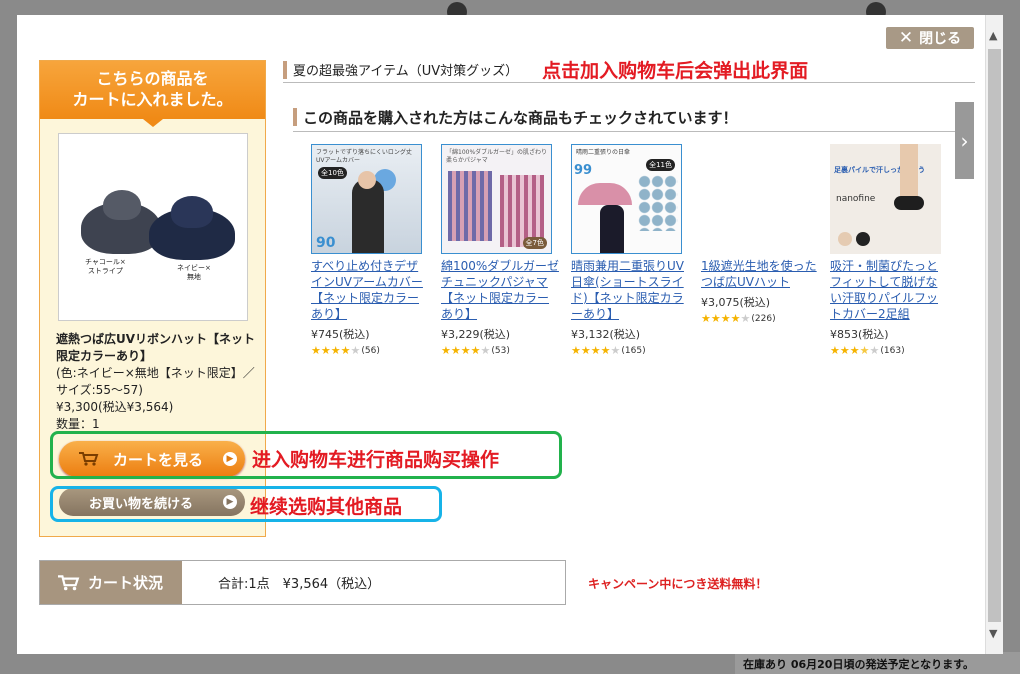  I want to click on added-item-price: ¥3,300(税込¥3,564), so click(115, 407).